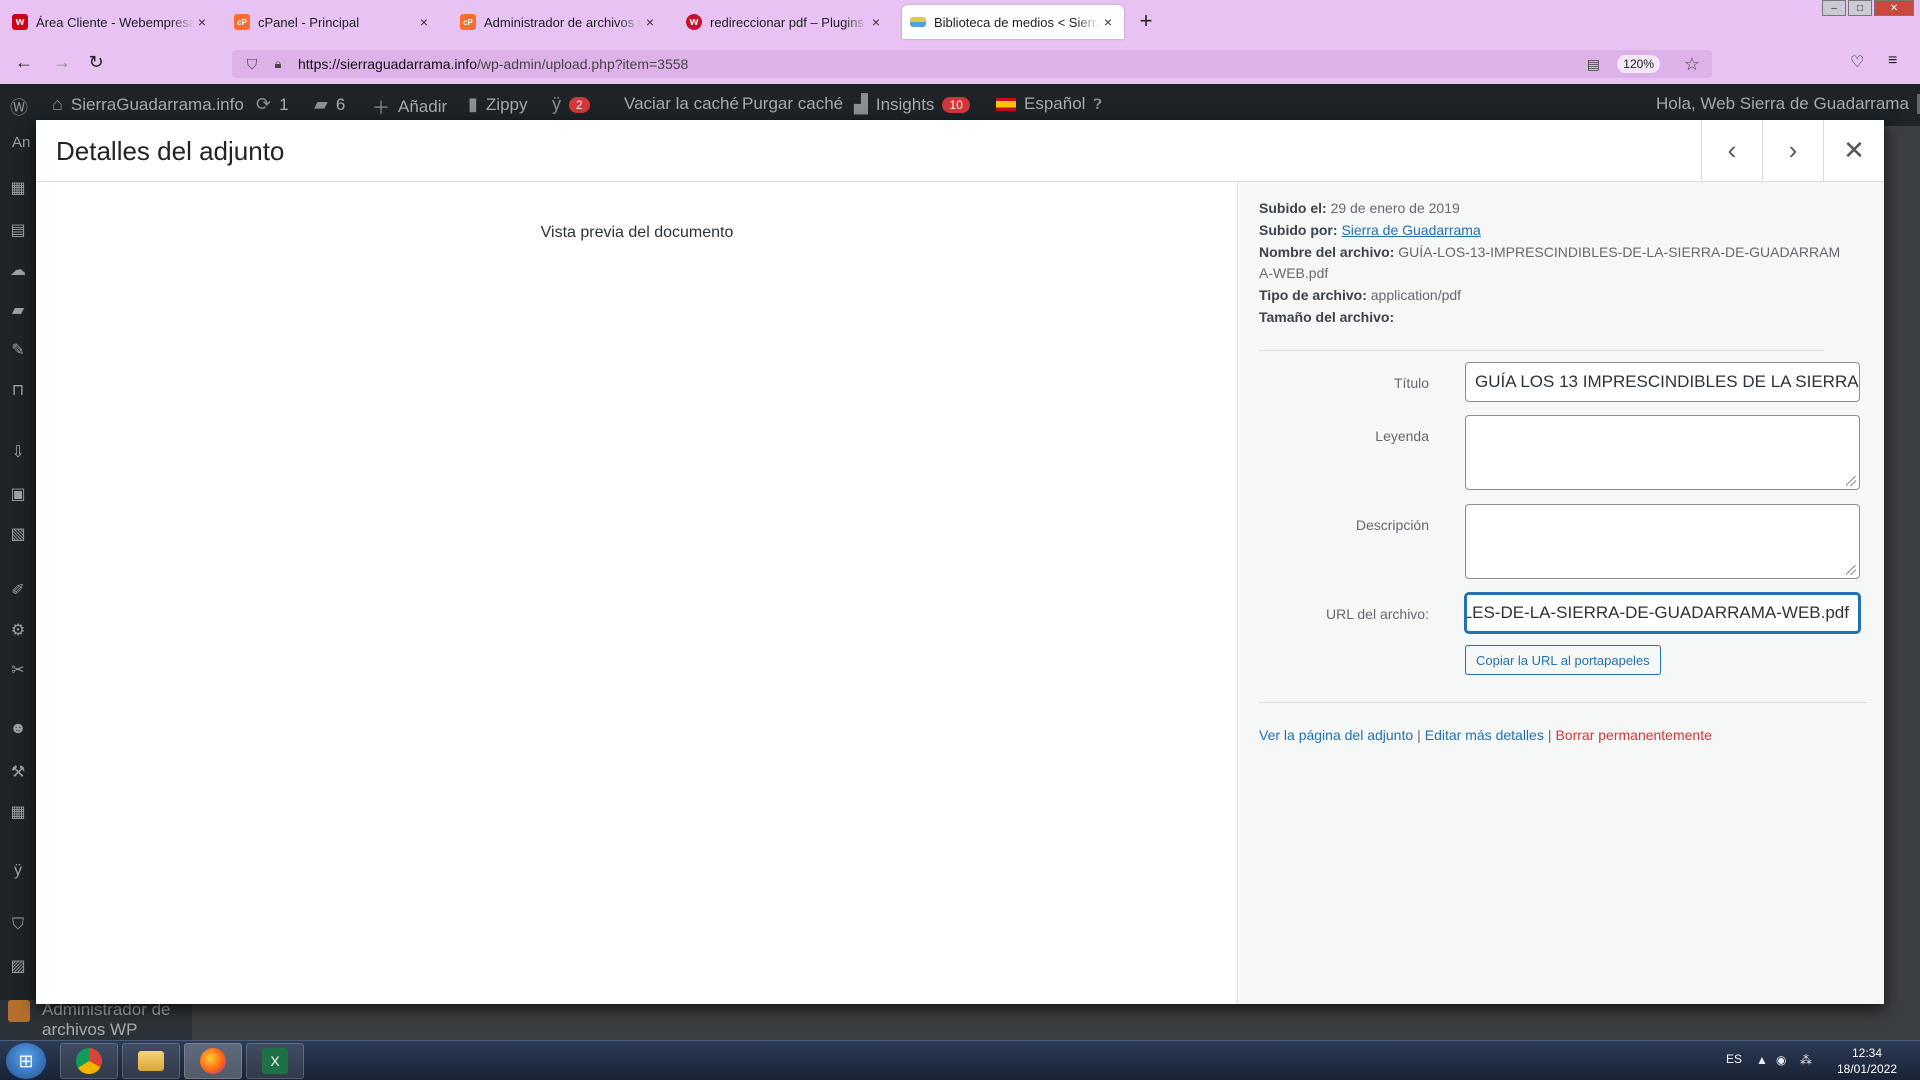 The width and height of the screenshot is (1920, 1080). What do you see at coordinates (18, 926) in the screenshot?
I see `shield-icon: ⛉` at bounding box center [18, 926].